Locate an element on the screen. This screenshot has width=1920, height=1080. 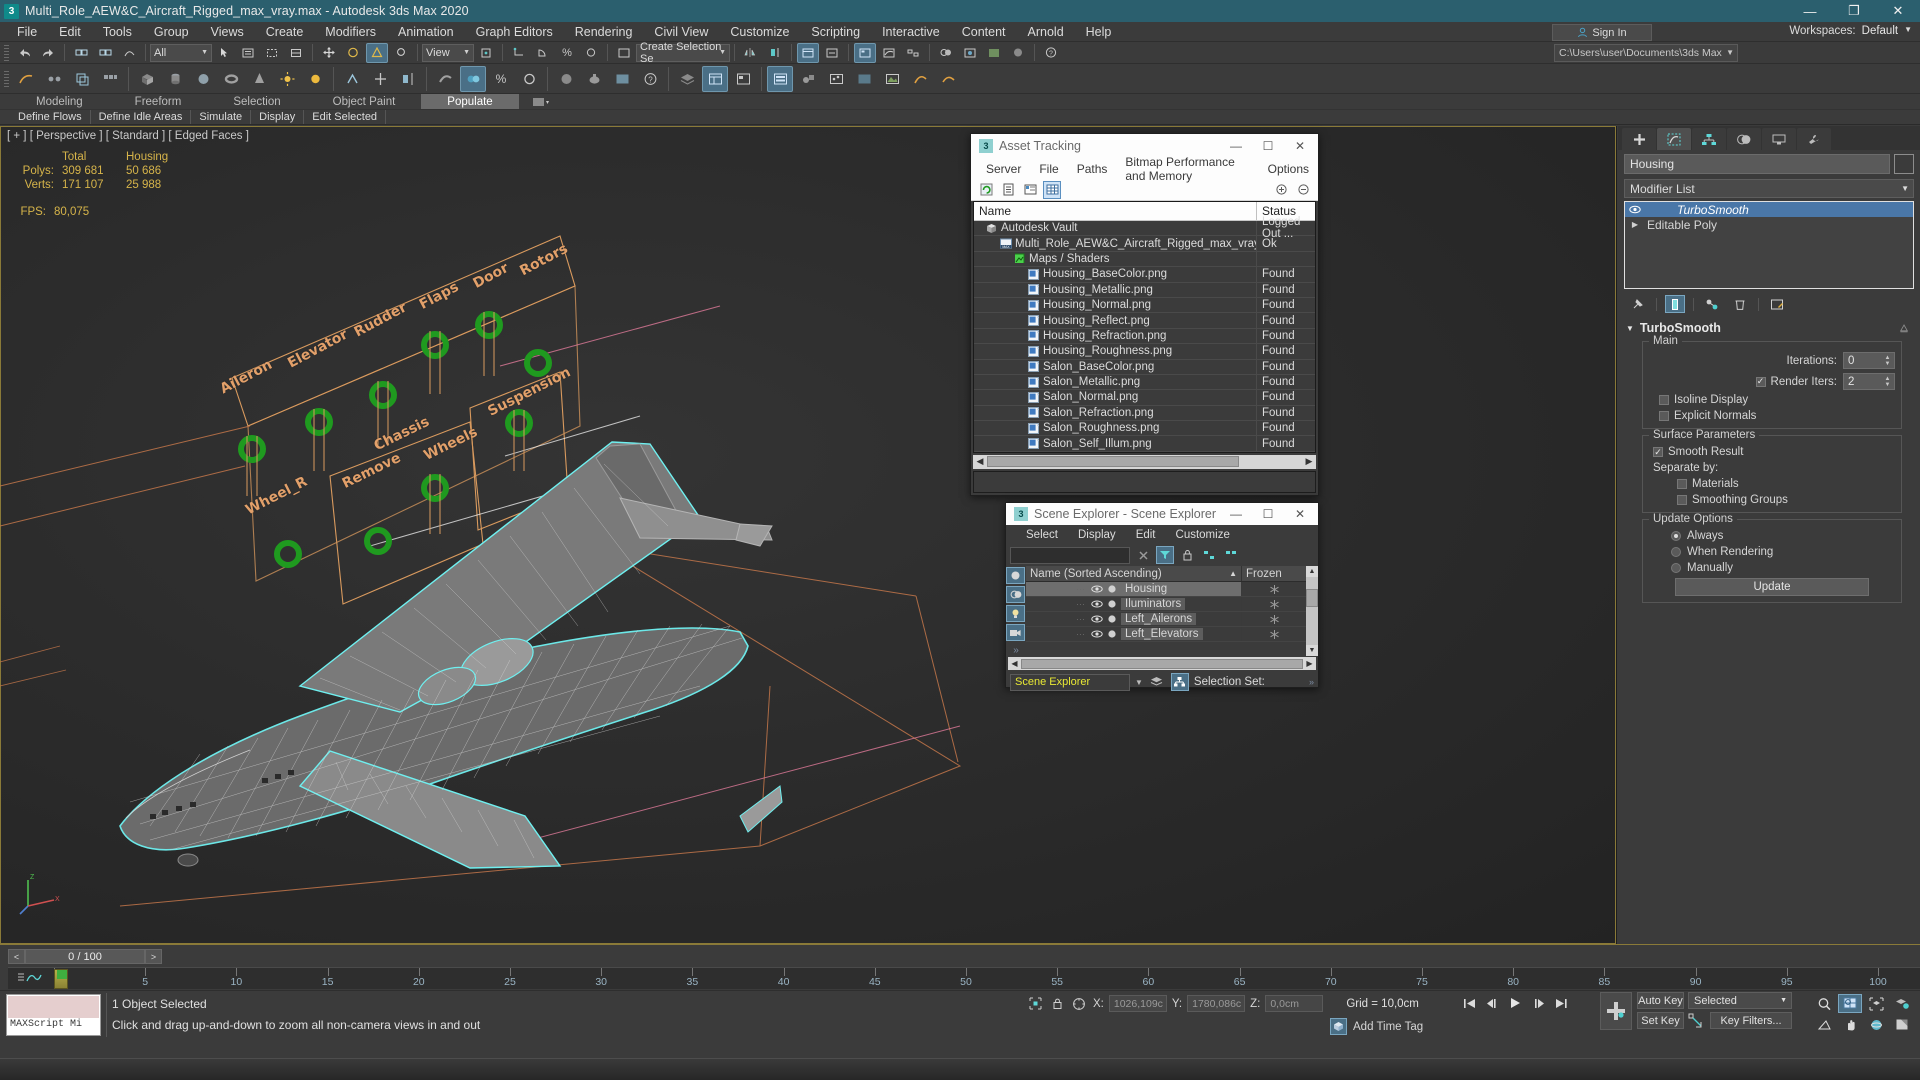
update-mode-when-rendering-row: When Rendering is located at coordinates (1772, 552).